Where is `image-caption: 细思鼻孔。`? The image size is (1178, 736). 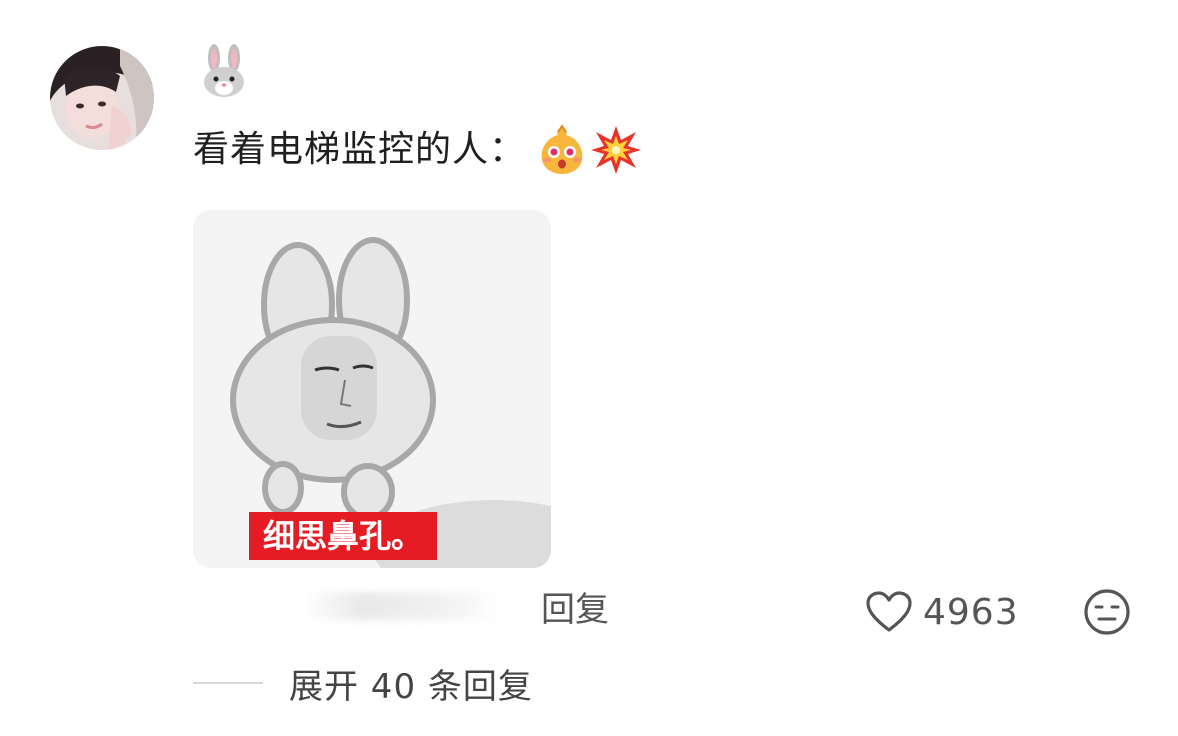
image-caption: 细思鼻孔。 is located at coordinates (343, 536).